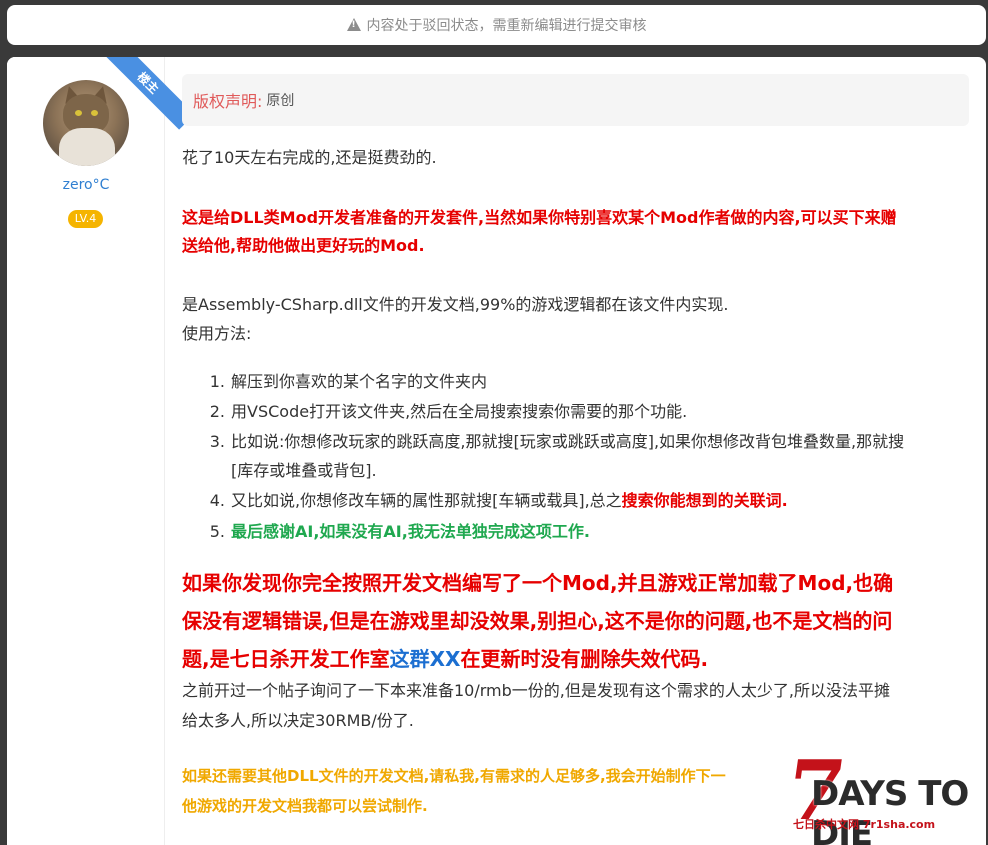 Image resolution: width=988 pixels, height=845 pixels. I want to click on paragraph-warning-3: 题,是七日杀开发工作室这群XX在更新时没有删除失效代码., so click(445, 659).